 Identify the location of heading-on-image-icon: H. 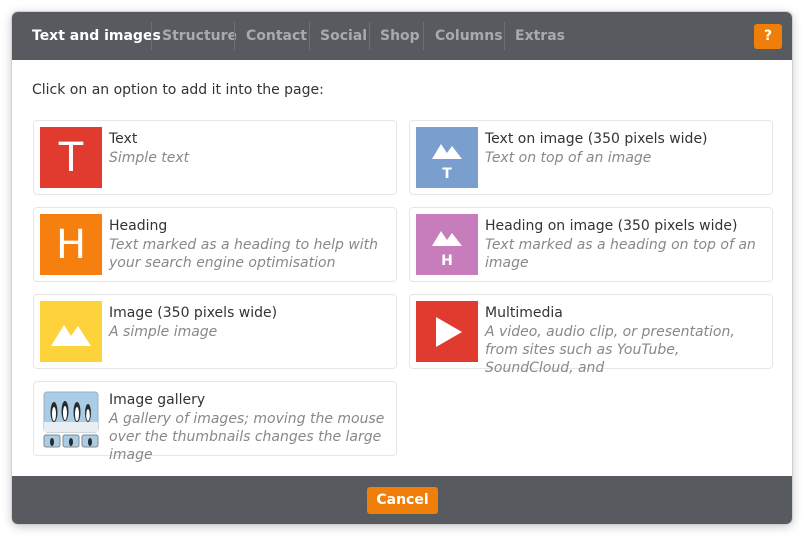
(447, 244).